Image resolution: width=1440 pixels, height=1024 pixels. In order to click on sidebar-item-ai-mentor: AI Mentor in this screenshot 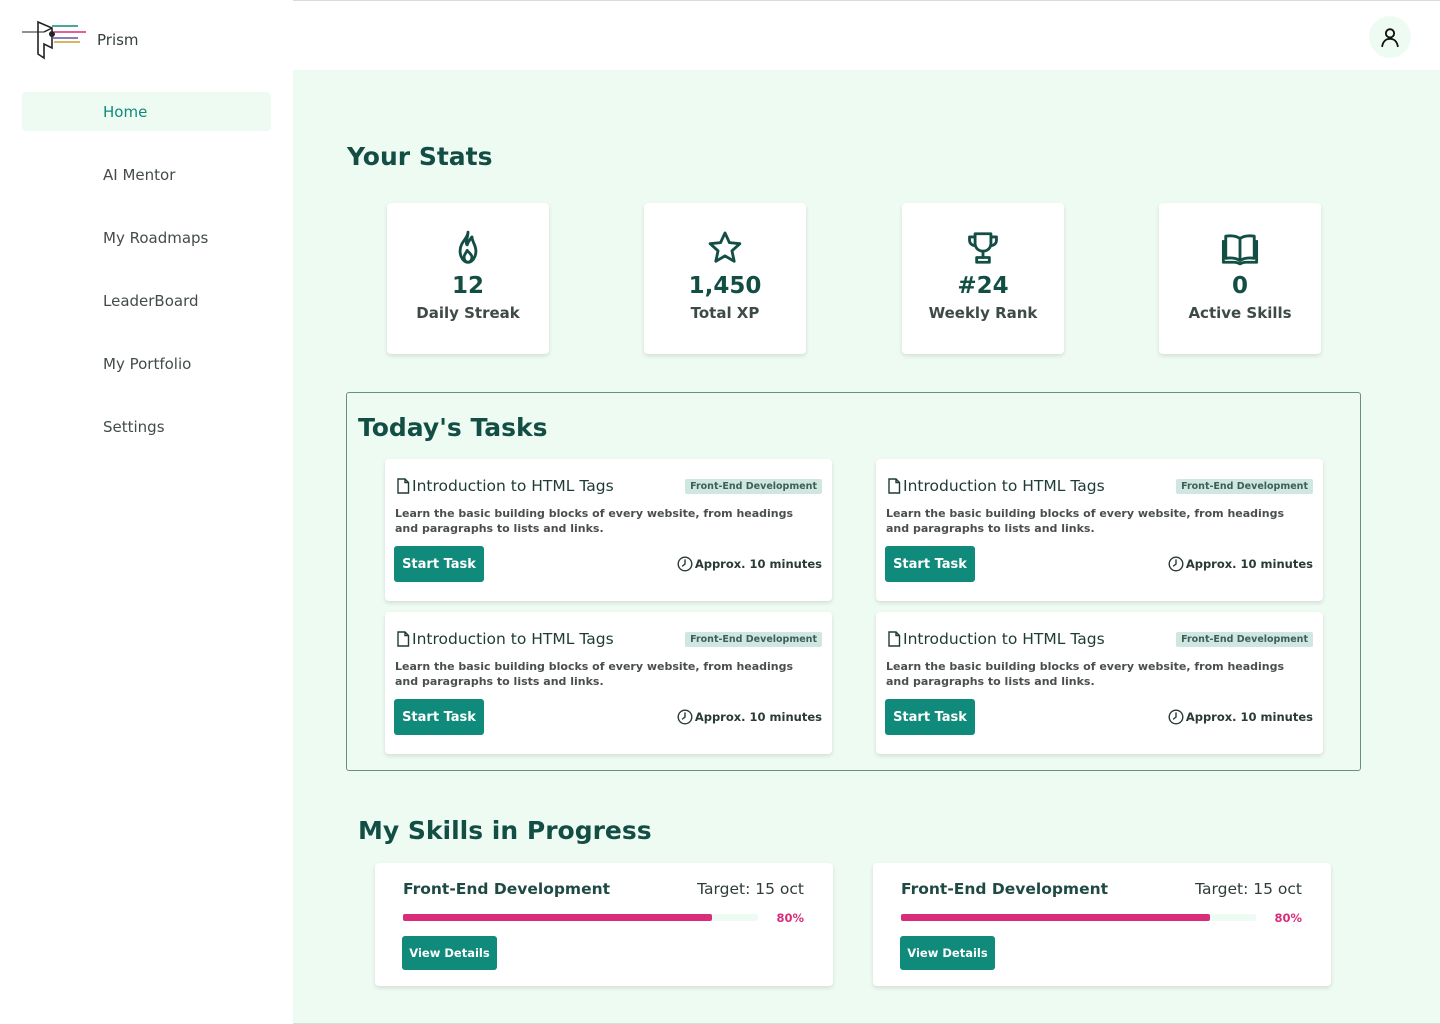, I will do `click(146, 174)`.